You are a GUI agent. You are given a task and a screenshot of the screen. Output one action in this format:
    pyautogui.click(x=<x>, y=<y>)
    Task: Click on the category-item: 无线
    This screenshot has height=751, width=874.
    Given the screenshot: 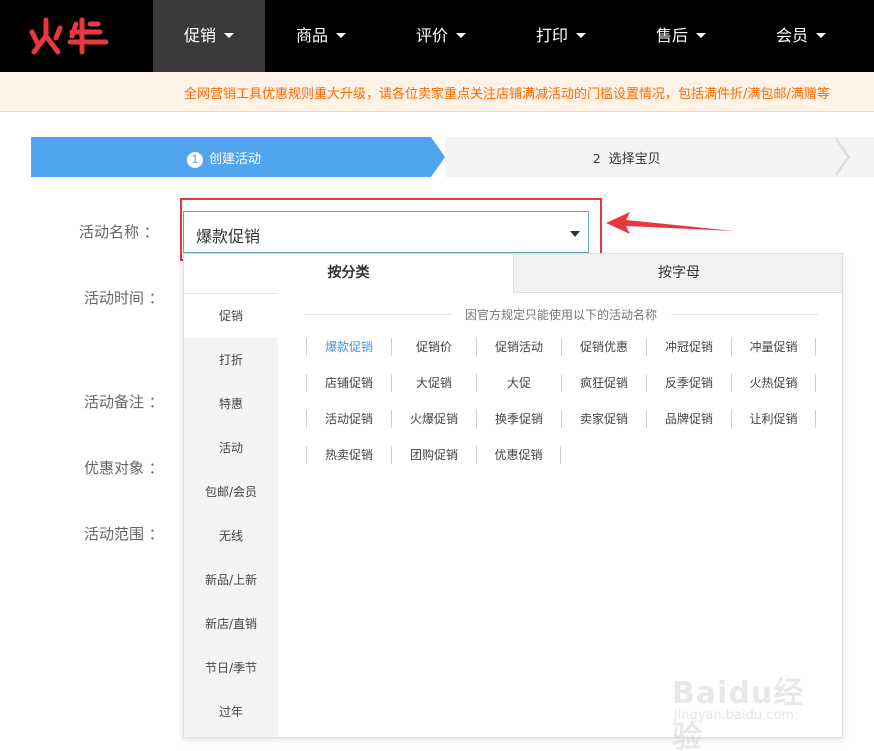 What is the action you would take?
    pyautogui.click(x=231, y=536)
    